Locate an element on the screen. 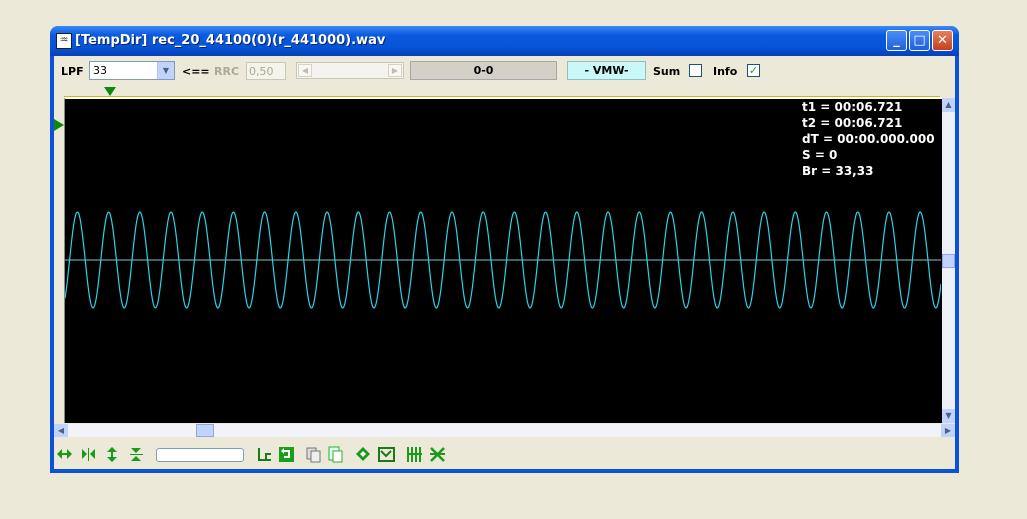 The height and width of the screenshot is (519, 1027). info-checkbox: ✓ is located at coordinates (753, 70).